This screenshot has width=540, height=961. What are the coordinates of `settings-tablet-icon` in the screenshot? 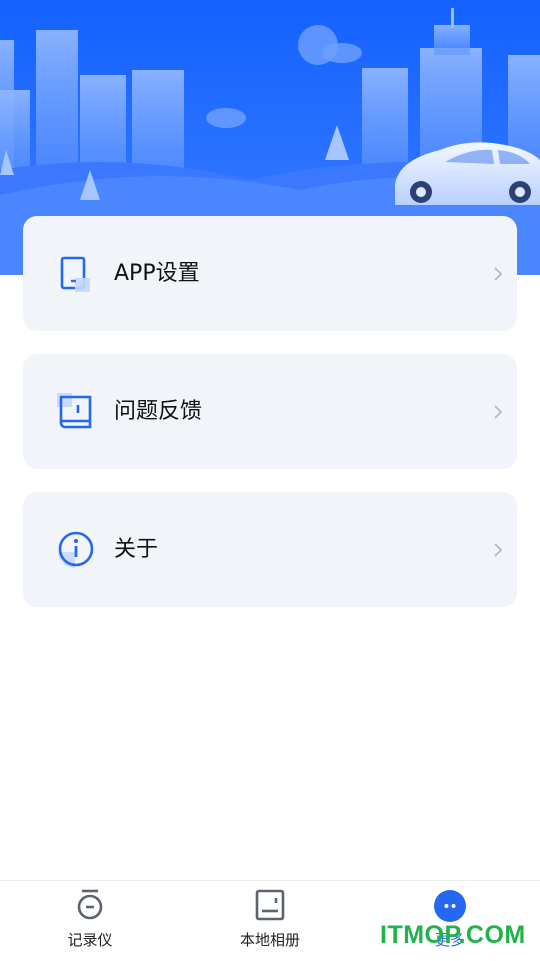 It's located at (75, 274).